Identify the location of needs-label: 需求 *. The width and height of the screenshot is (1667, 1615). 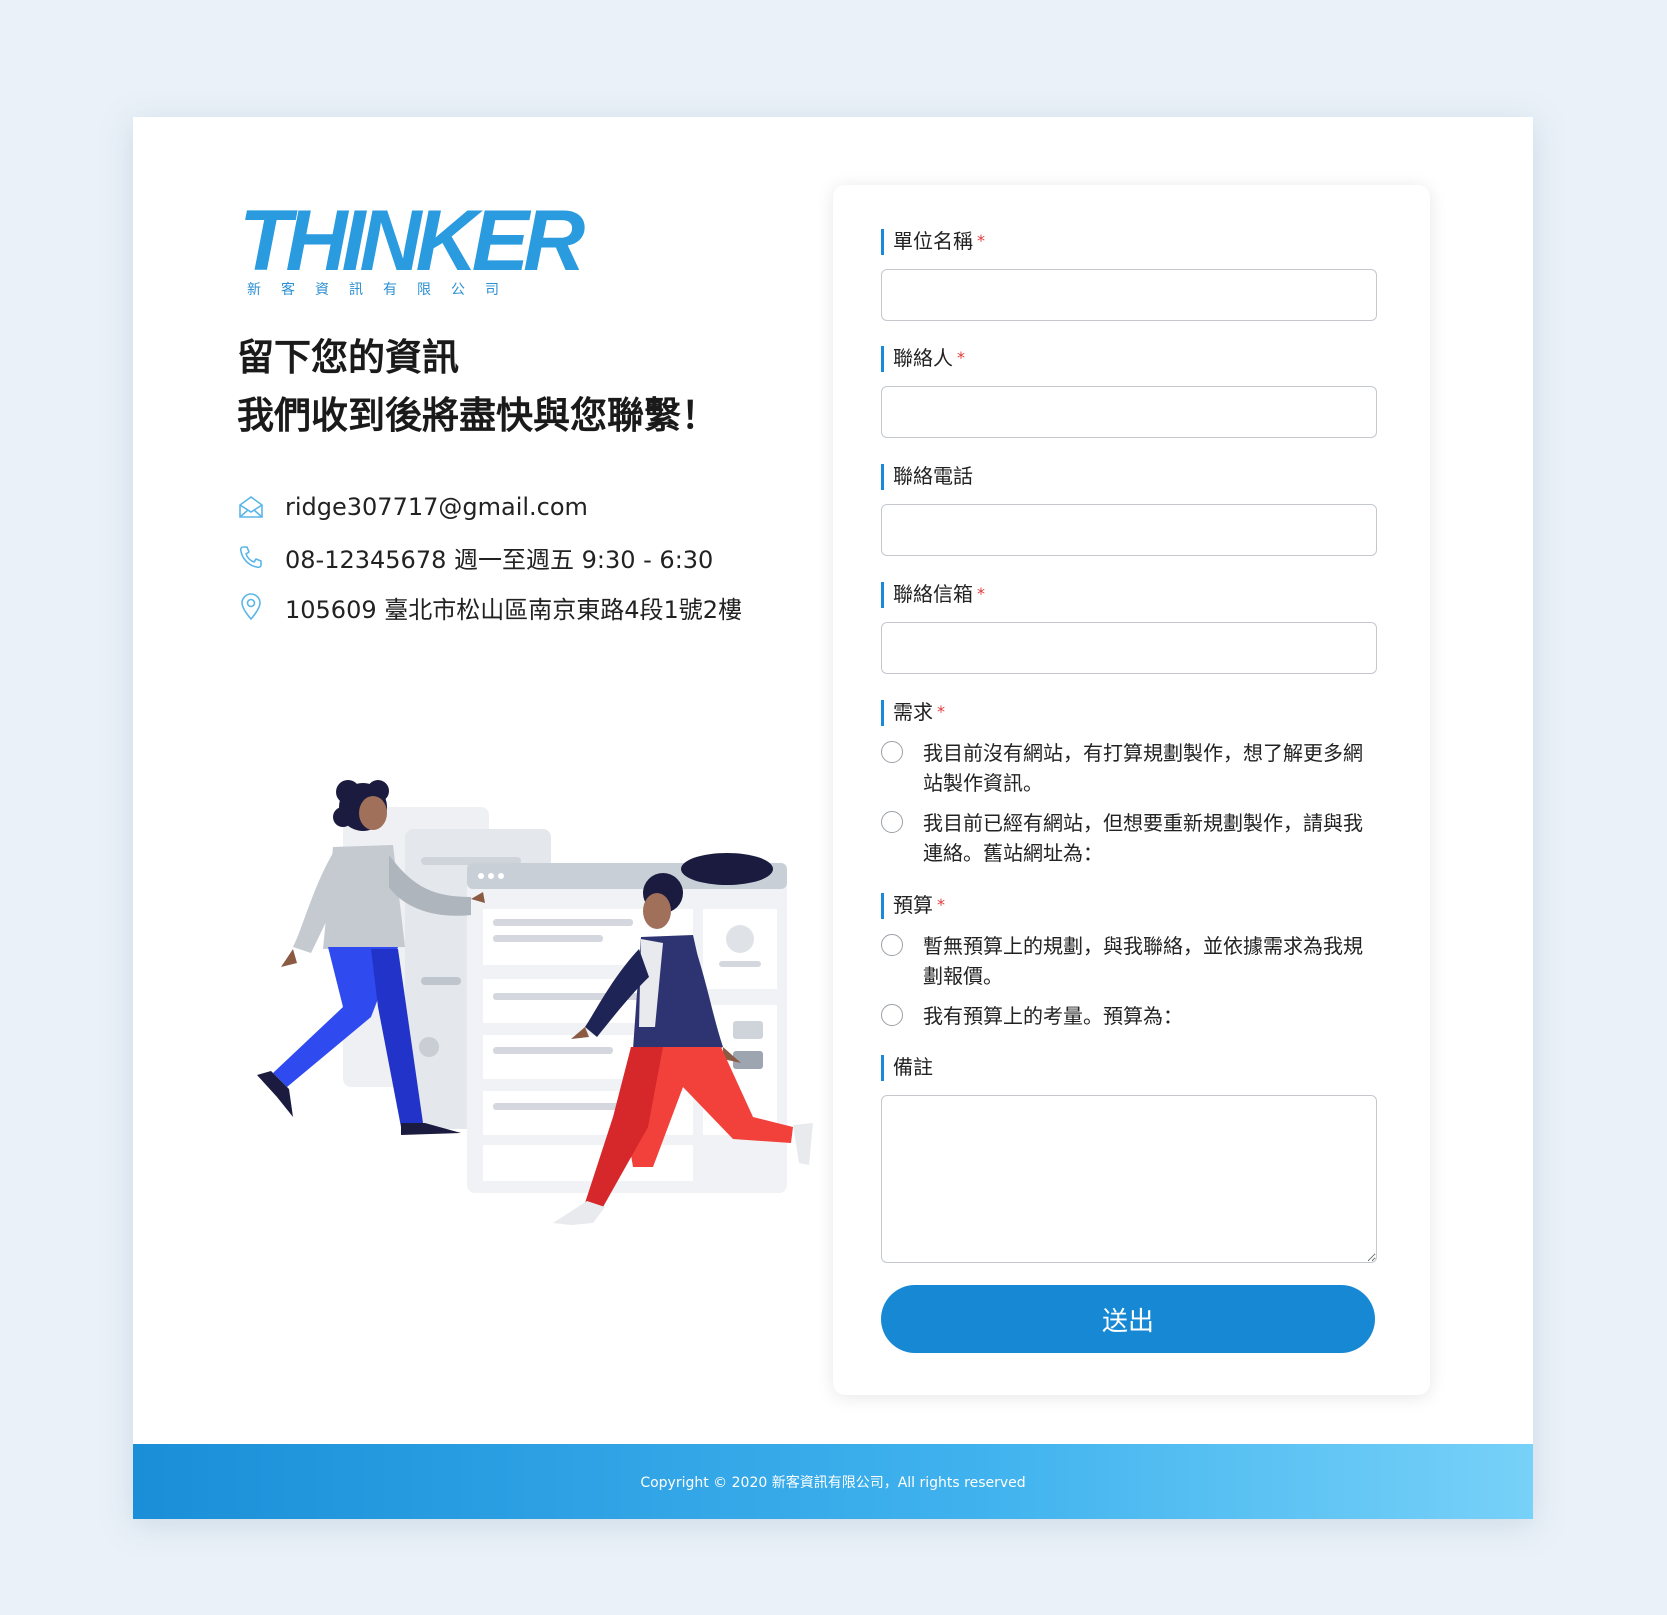
(913, 713).